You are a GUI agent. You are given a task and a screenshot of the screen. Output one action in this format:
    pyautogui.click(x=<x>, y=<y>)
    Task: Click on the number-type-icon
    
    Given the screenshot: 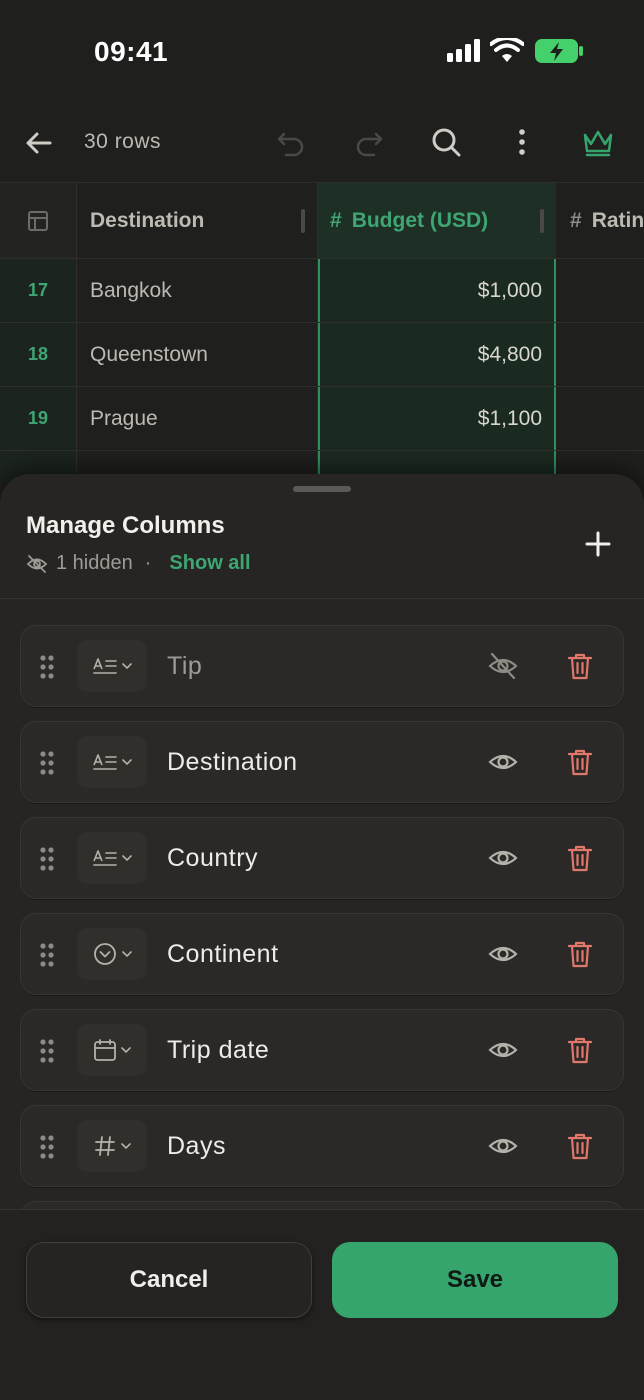 What is the action you would take?
    pyautogui.click(x=104, y=1146)
    